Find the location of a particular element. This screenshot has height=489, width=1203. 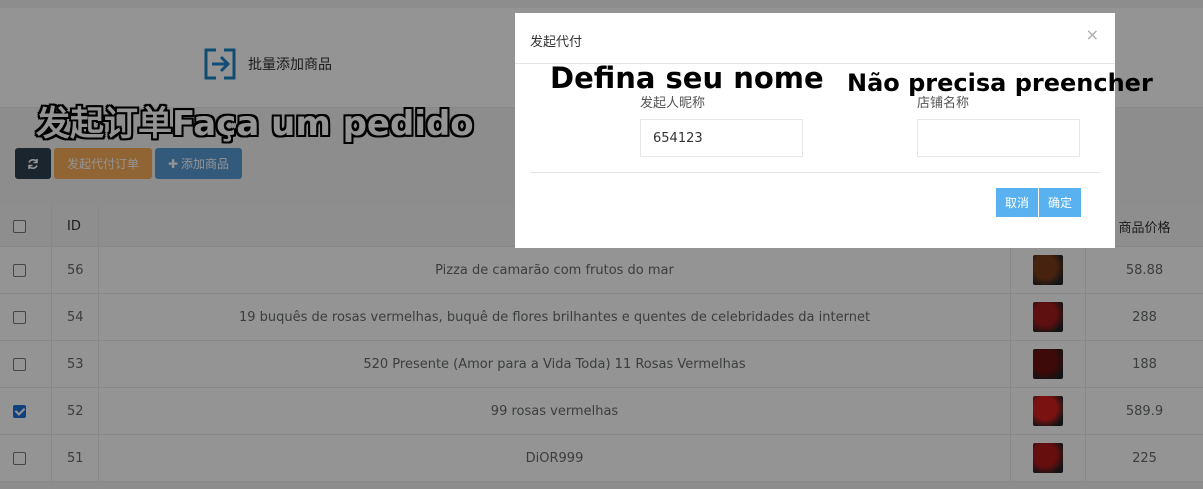

modal-footer-divider is located at coordinates (815, 172).